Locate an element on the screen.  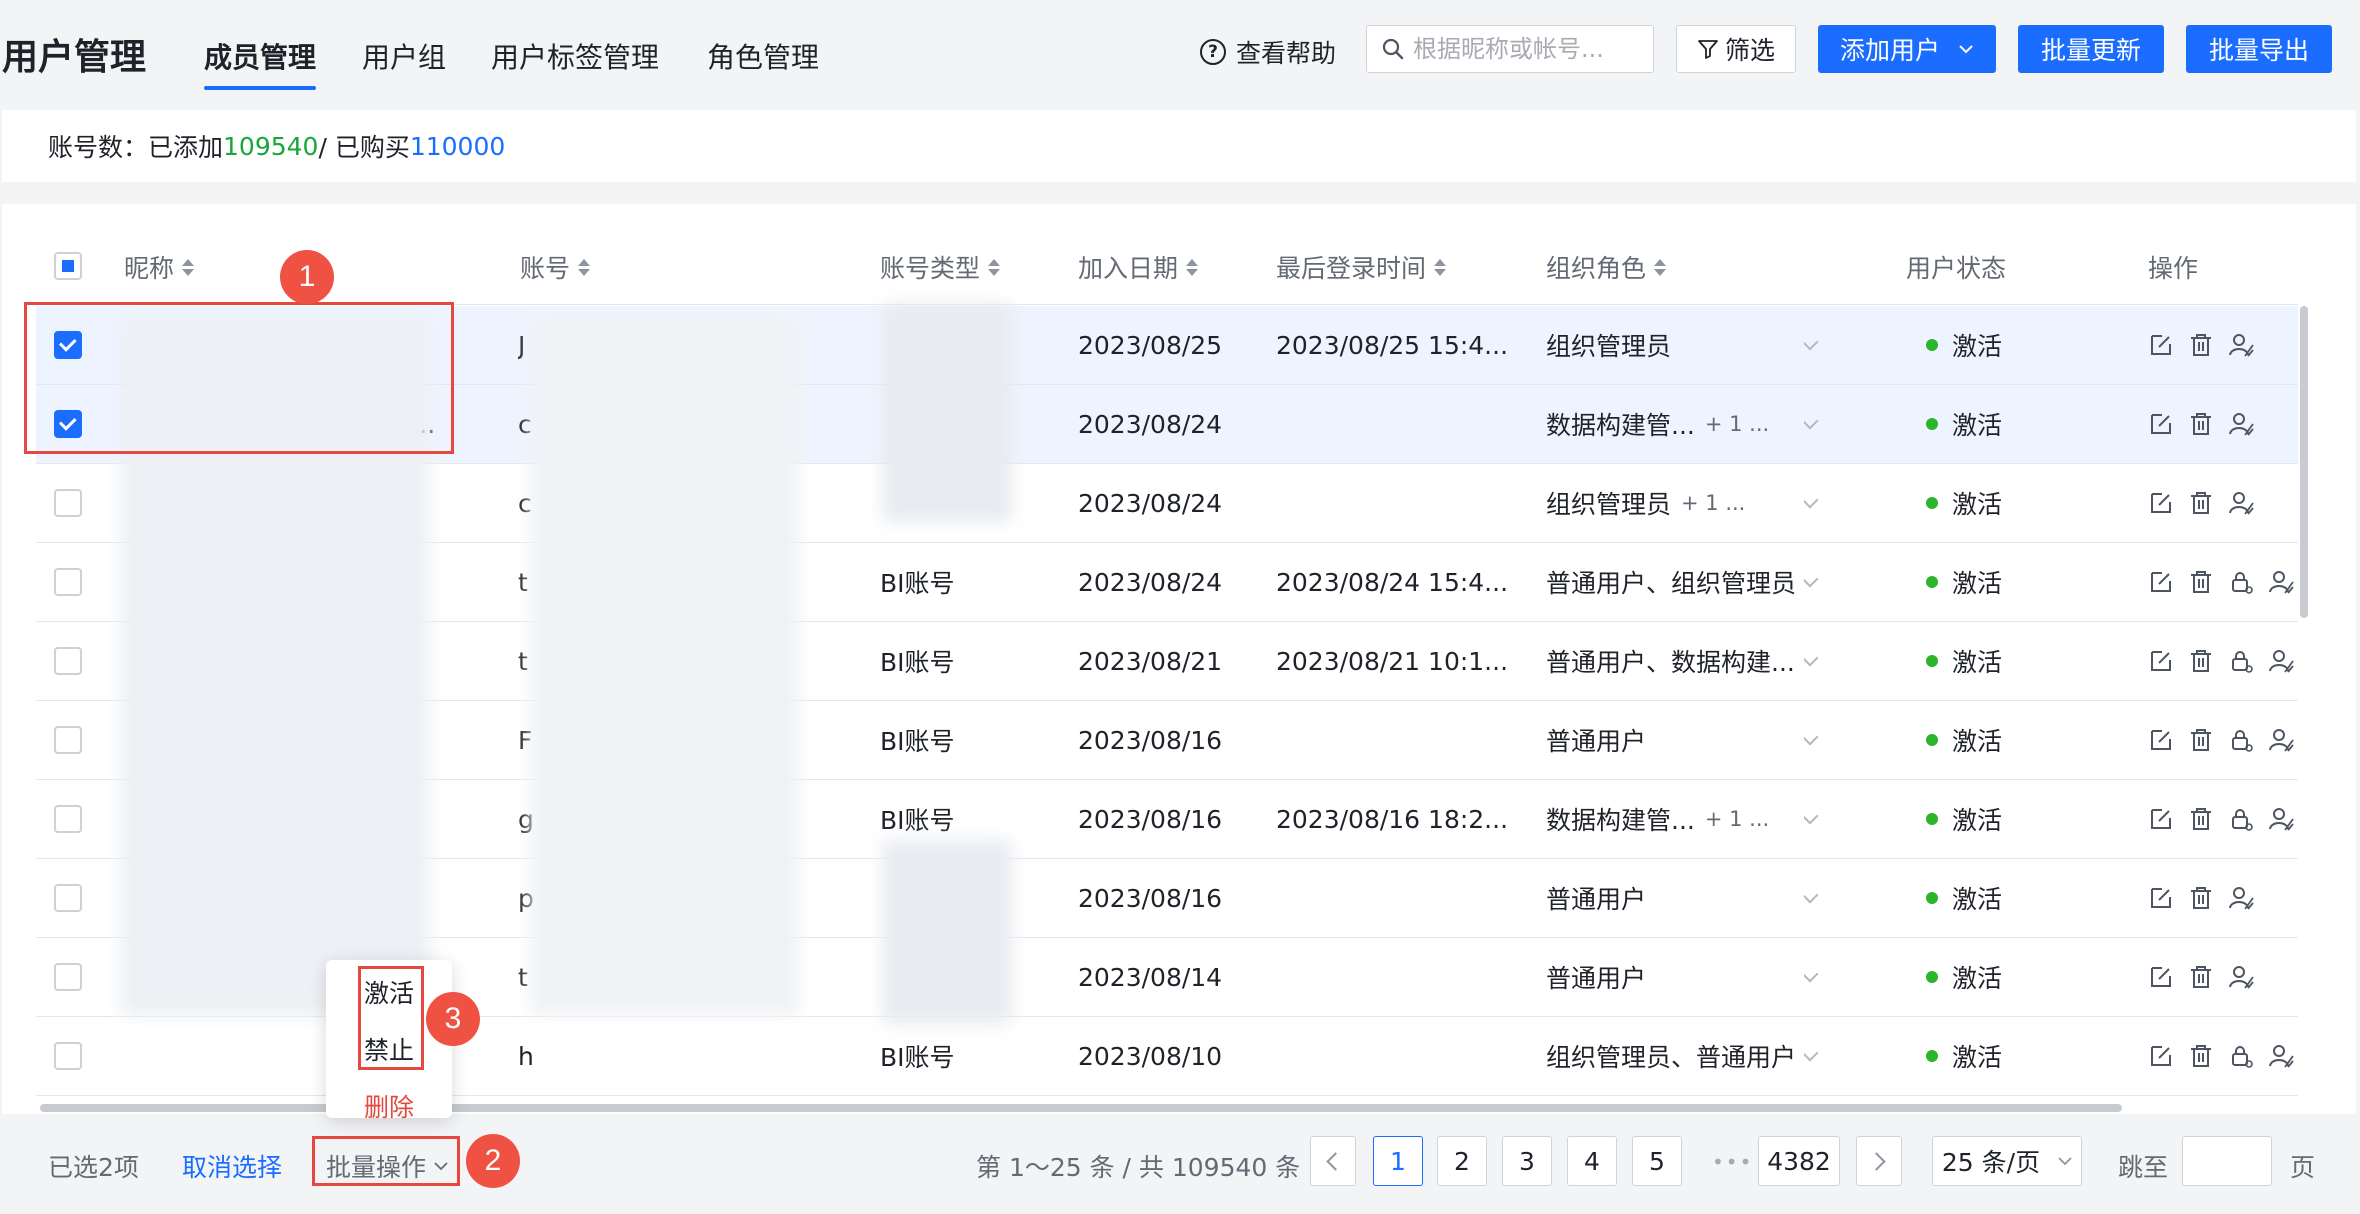
filter-button: 筛选 is located at coordinates (1736, 49).